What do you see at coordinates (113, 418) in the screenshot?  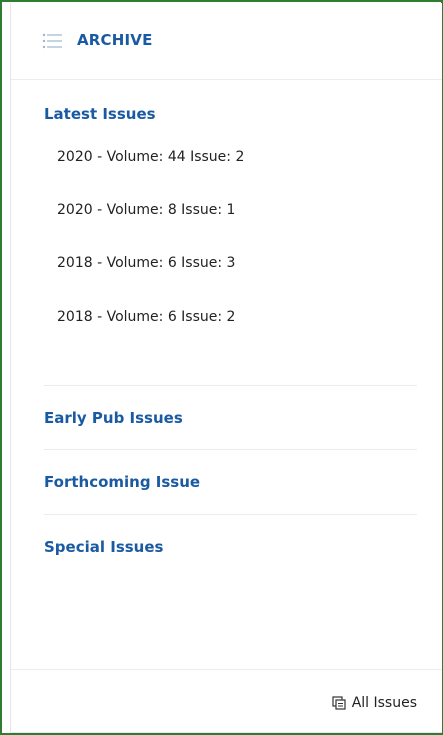 I see `early-pub-issues-link: Early Pub Issues` at bounding box center [113, 418].